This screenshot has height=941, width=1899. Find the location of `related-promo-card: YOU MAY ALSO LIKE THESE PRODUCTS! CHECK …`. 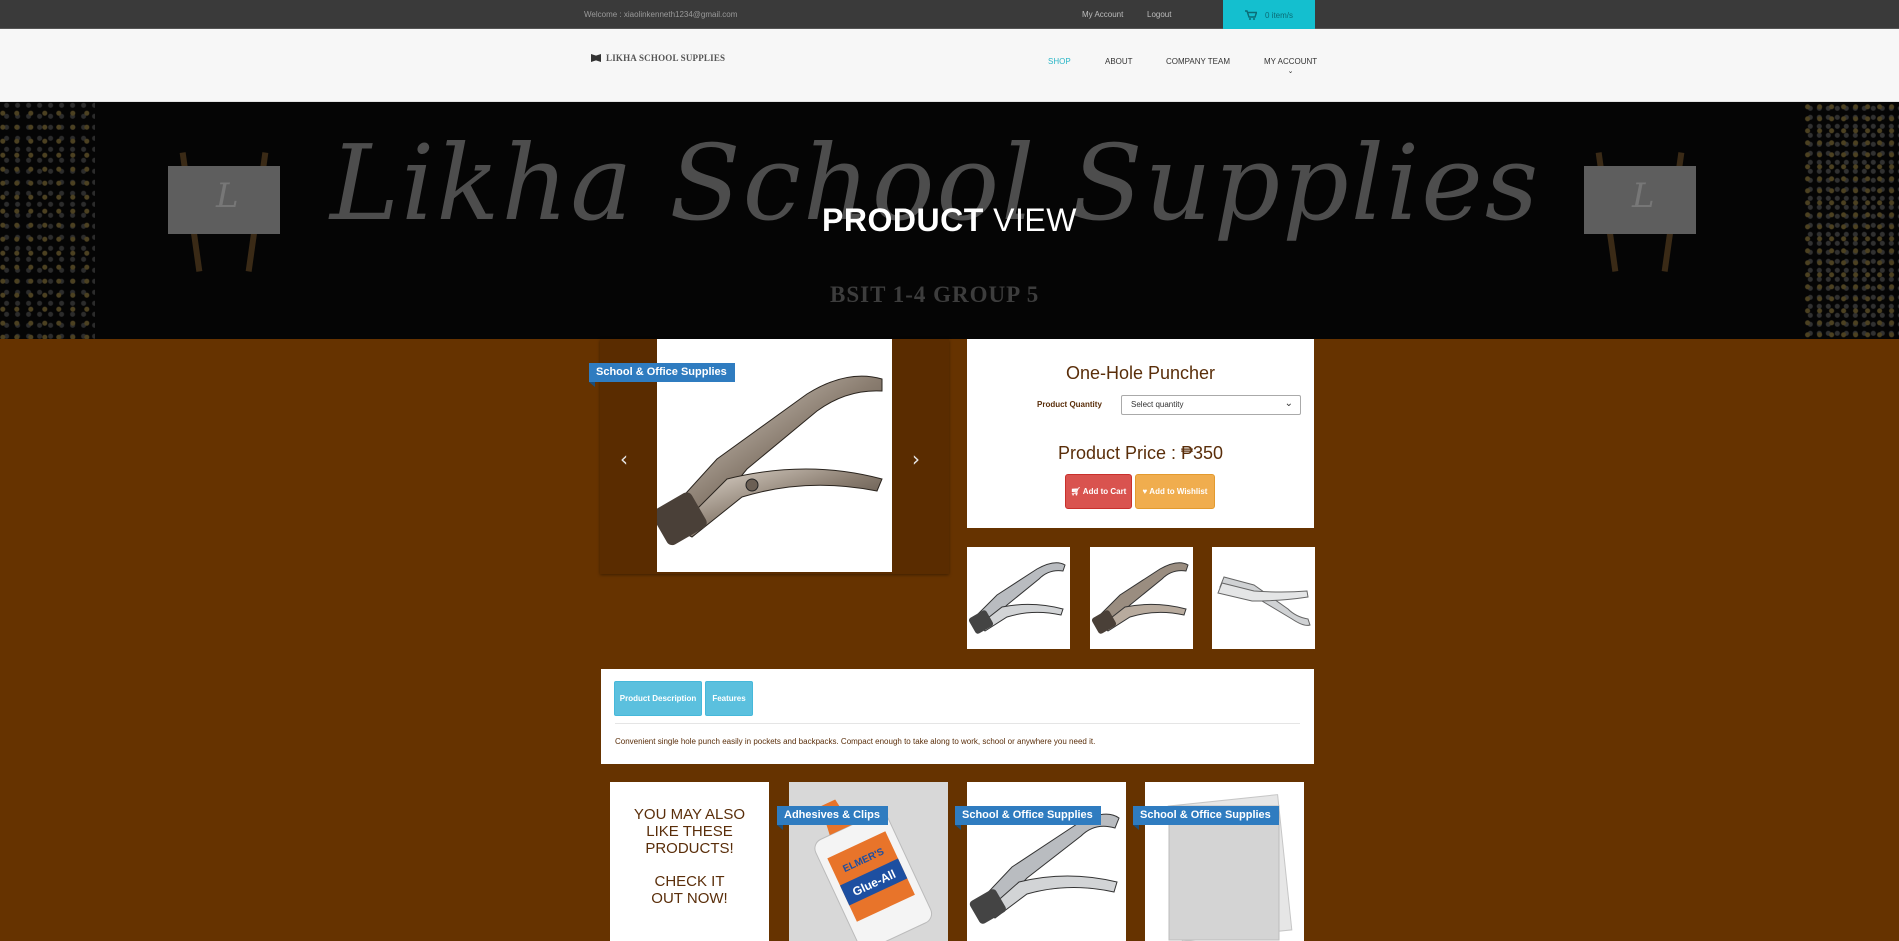

related-promo-card: YOU MAY ALSO LIKE THESE PRODUCTS! CHECK … is located at coordinates (689, 861).